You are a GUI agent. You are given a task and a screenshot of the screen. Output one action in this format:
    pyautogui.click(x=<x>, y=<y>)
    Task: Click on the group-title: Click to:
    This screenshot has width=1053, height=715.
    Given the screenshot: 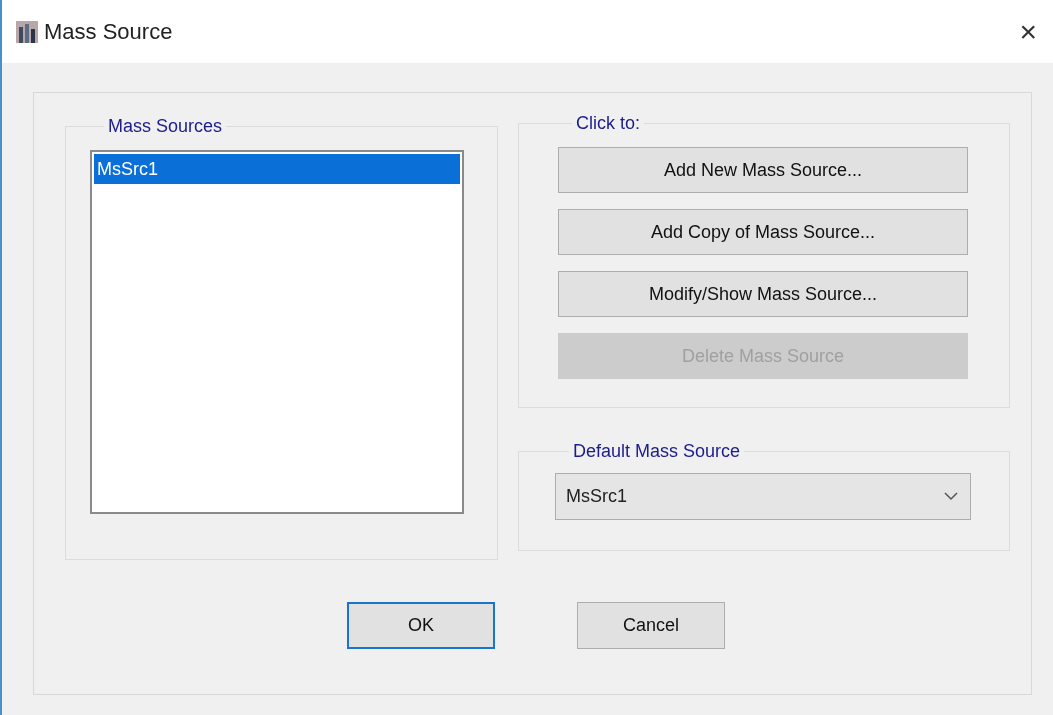 What is the action you would take?
    pyautogui.click(x=608, y=123)
    